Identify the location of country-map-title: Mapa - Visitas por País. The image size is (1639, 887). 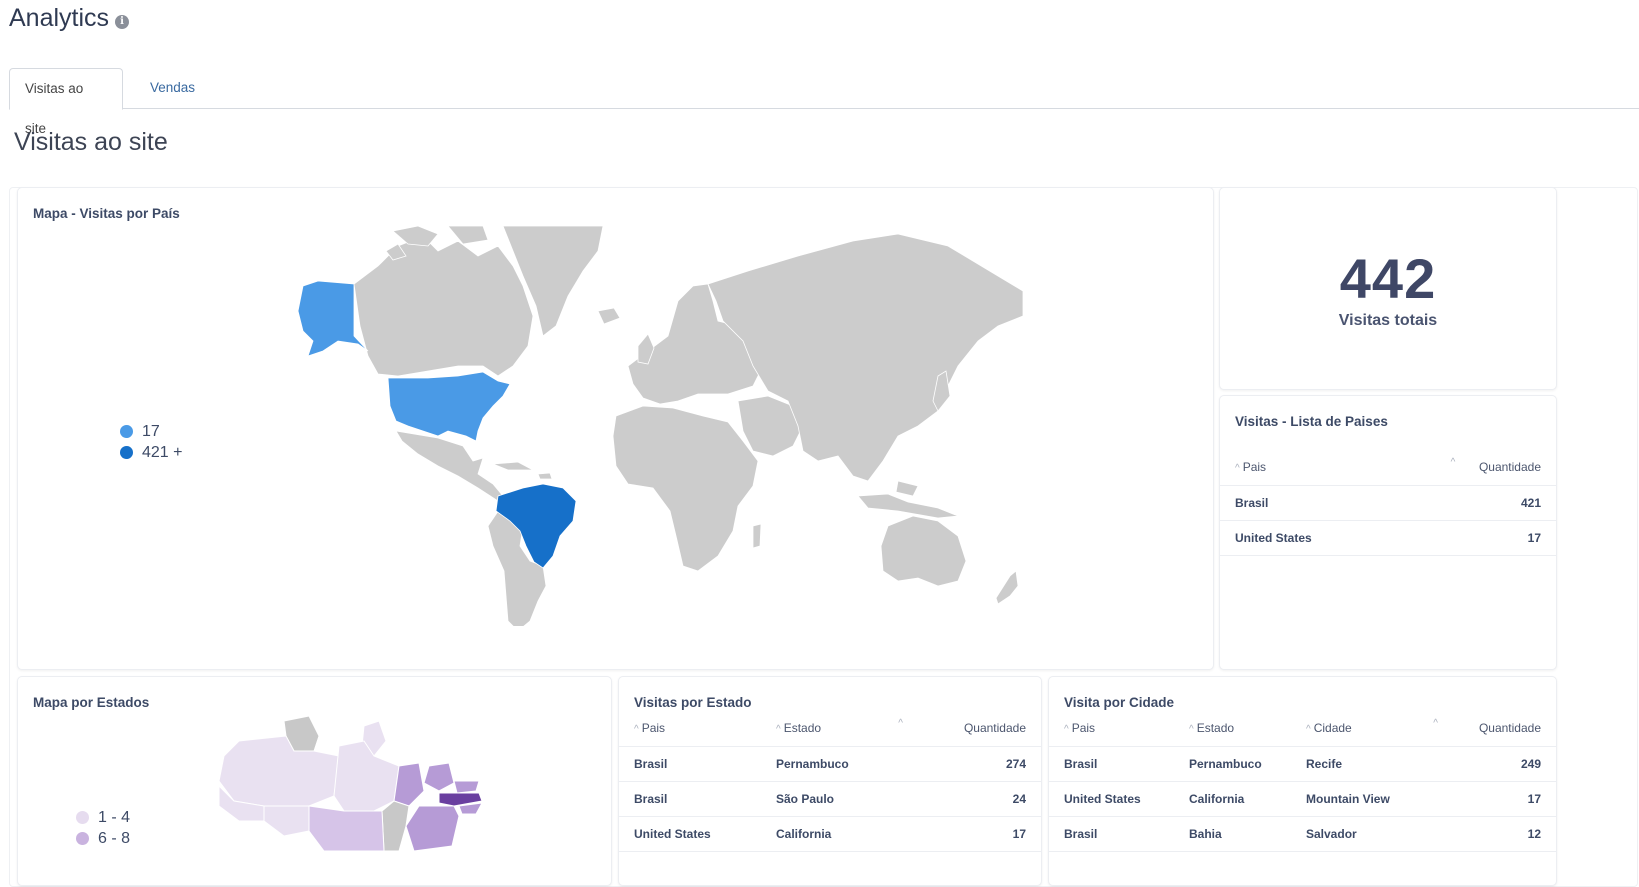
(106, 213).